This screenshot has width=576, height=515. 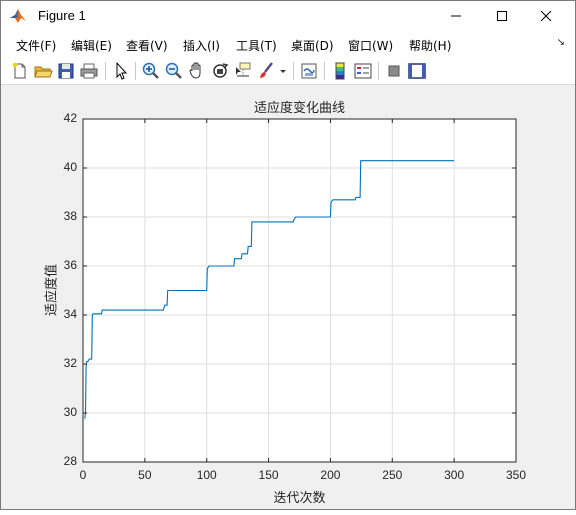 What do you see at coordinates (70, 216) in the screenshot?
I see `y-tick-label: 38` at bounding box center [70, 216].